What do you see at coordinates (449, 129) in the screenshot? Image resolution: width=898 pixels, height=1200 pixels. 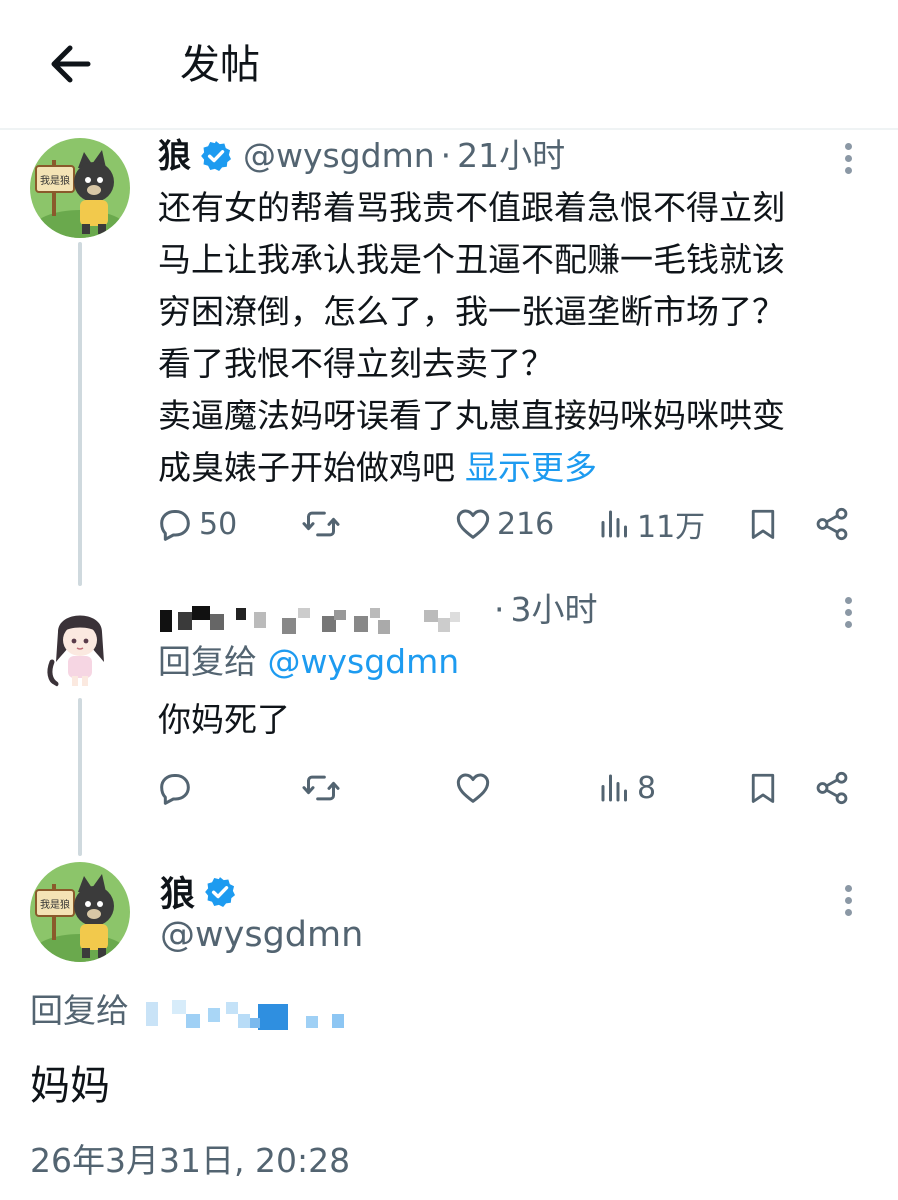 I see `header-divider` at bounding box center [449, 129].